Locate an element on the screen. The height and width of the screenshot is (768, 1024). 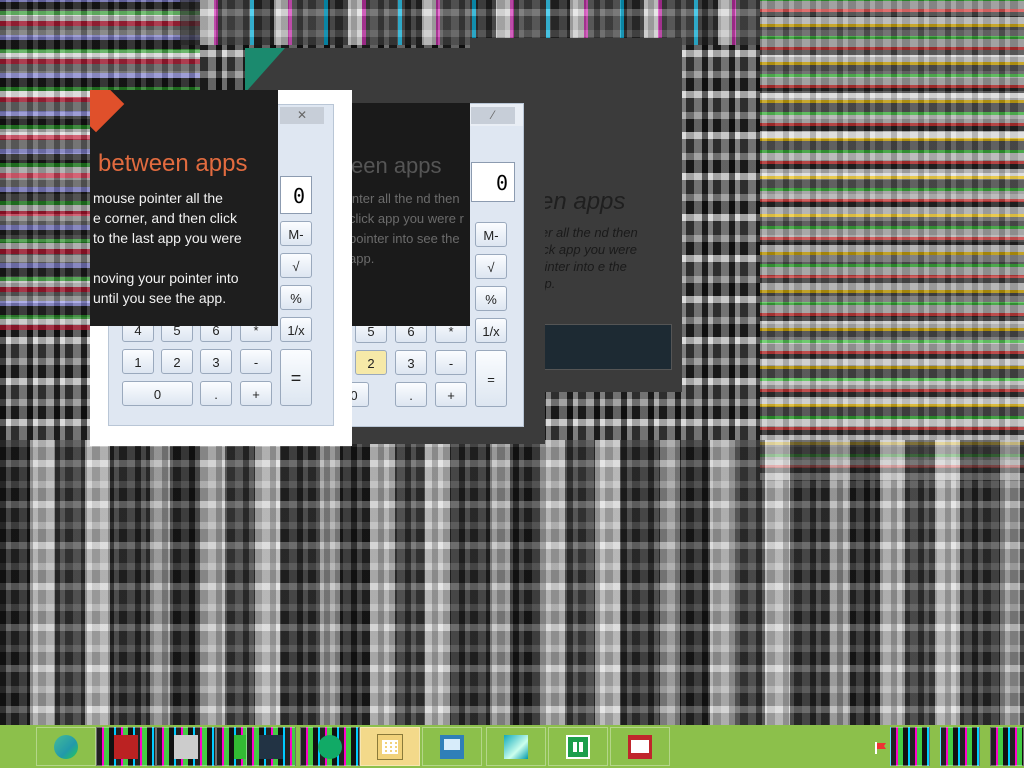
taskbar-item-calculator is located at coordinates (390, 746).